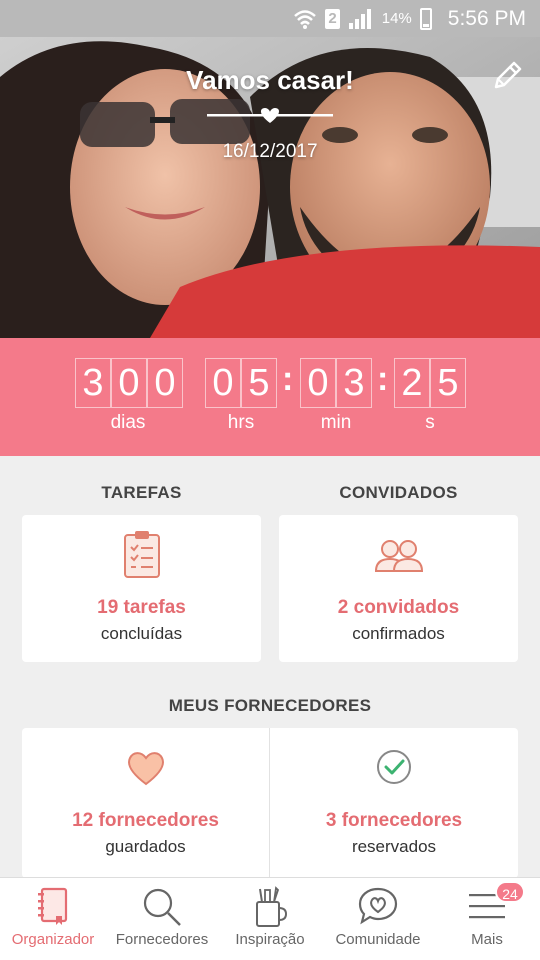 The width and height of the screenshot is (540, 960). I want to click on checklist-icon, so click(141, 554).